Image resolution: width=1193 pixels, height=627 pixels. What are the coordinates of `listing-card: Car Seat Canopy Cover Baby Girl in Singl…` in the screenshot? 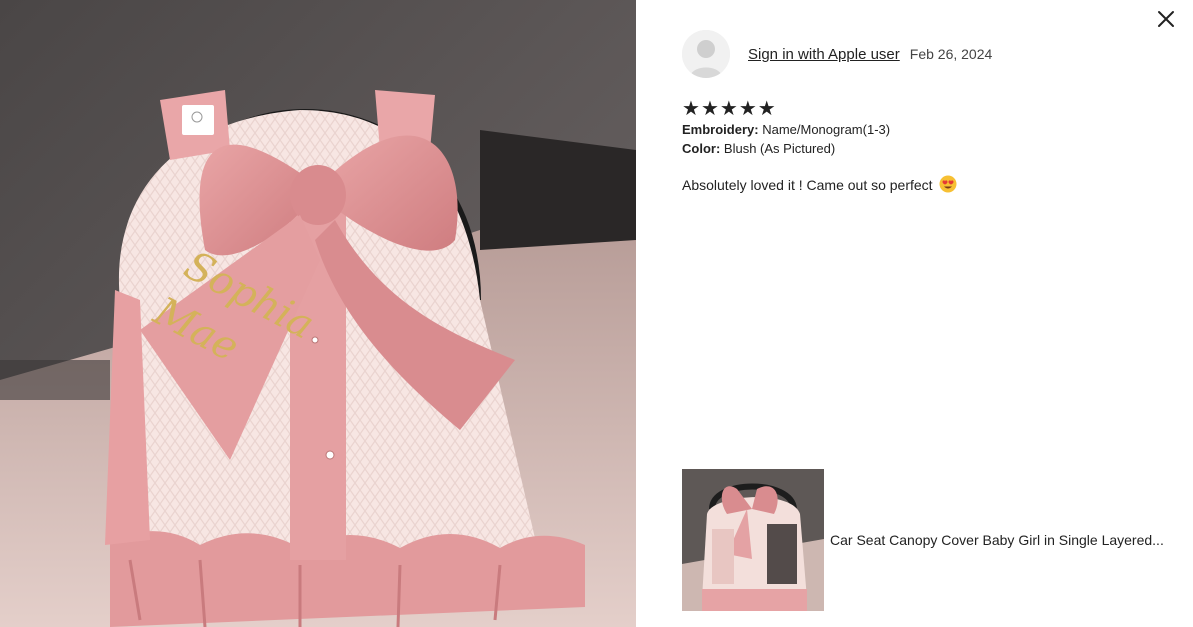 It's located at (932, 540).